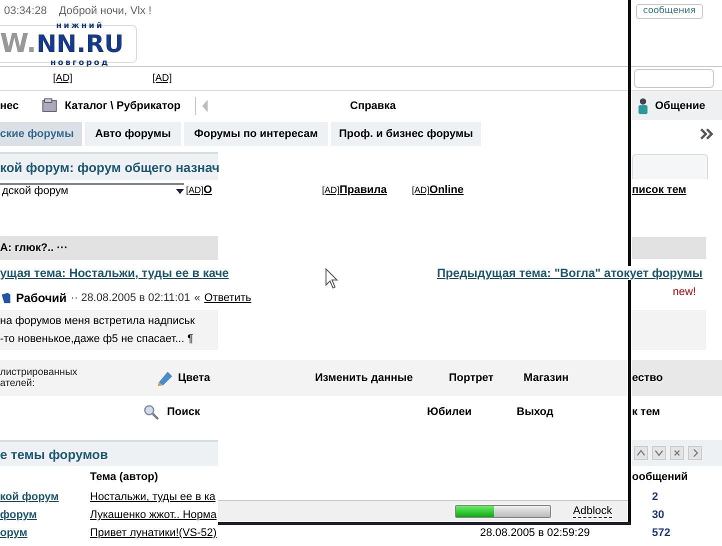 This screenshot has height=546, width=722. I want to click on shop-link: Магазин, so click(546, 378).